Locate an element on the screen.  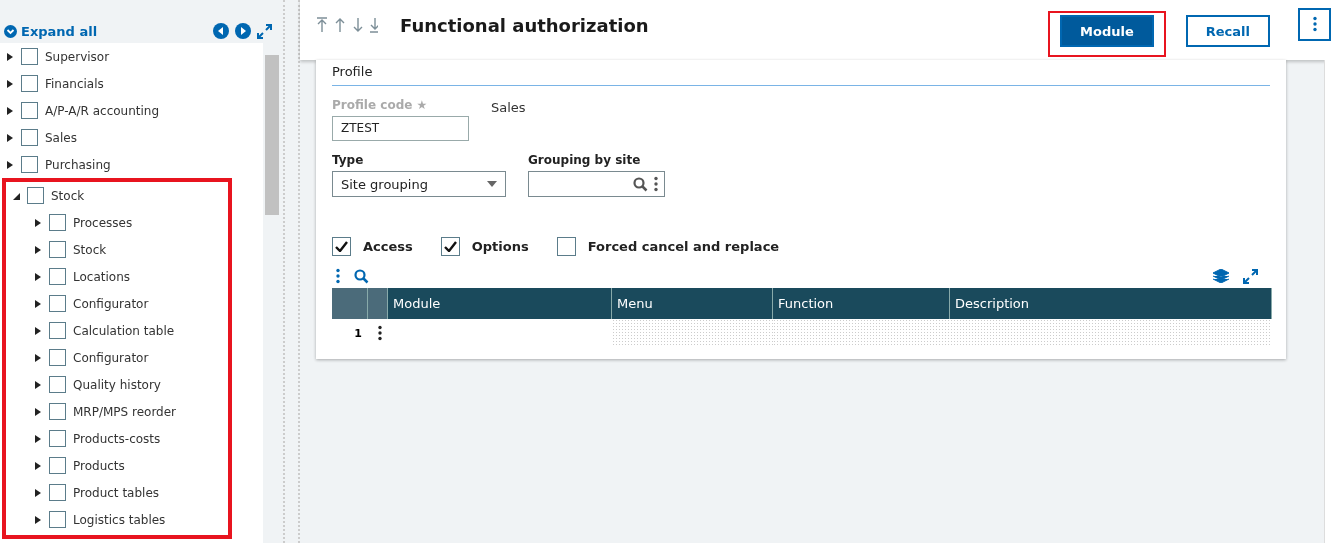
select-field: Site grouping is located at coordinates (419, 184).